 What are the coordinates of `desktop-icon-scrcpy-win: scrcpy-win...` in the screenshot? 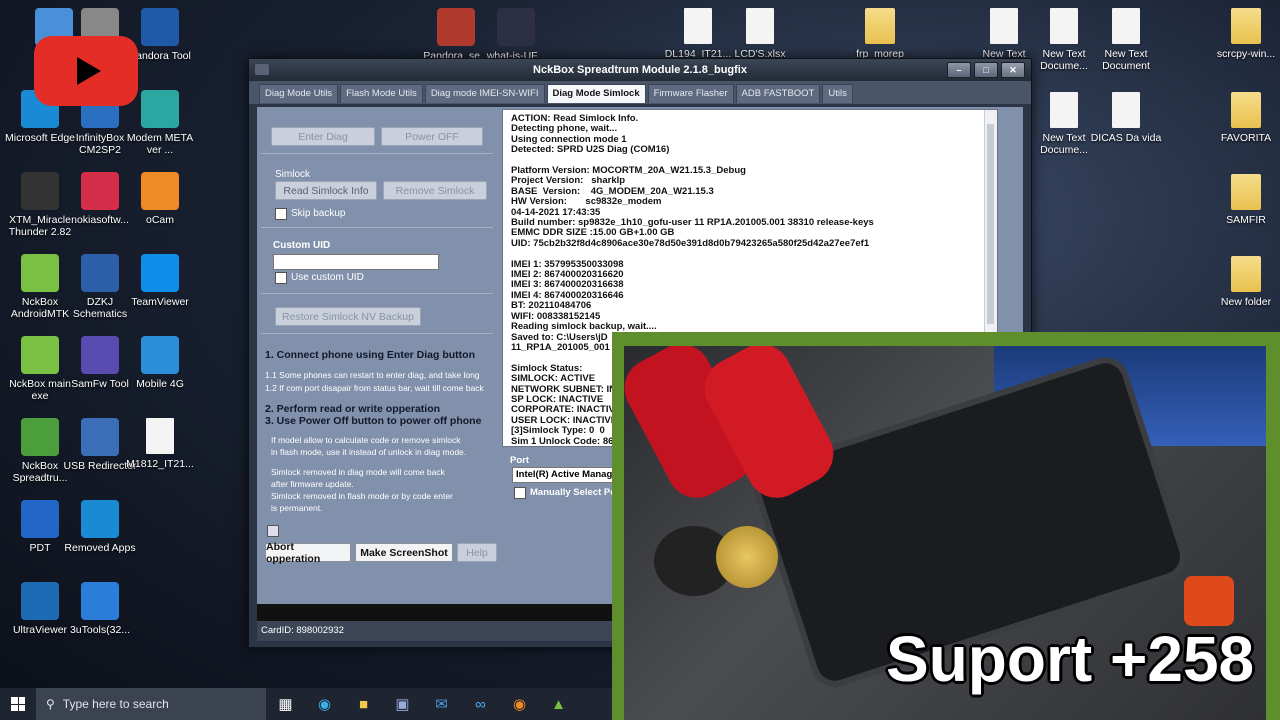 It's located at (1244, 34).